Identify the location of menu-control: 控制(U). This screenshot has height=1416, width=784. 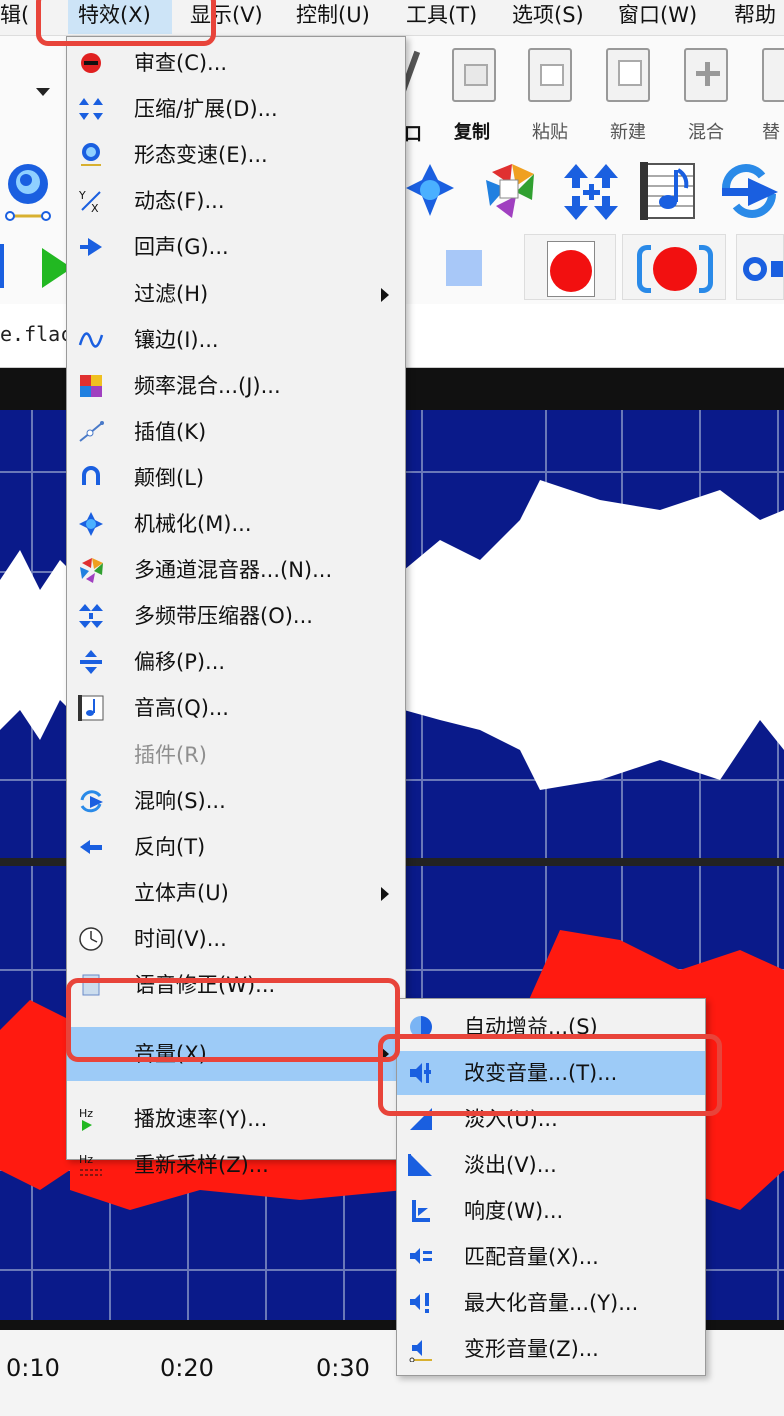
(333, 17).